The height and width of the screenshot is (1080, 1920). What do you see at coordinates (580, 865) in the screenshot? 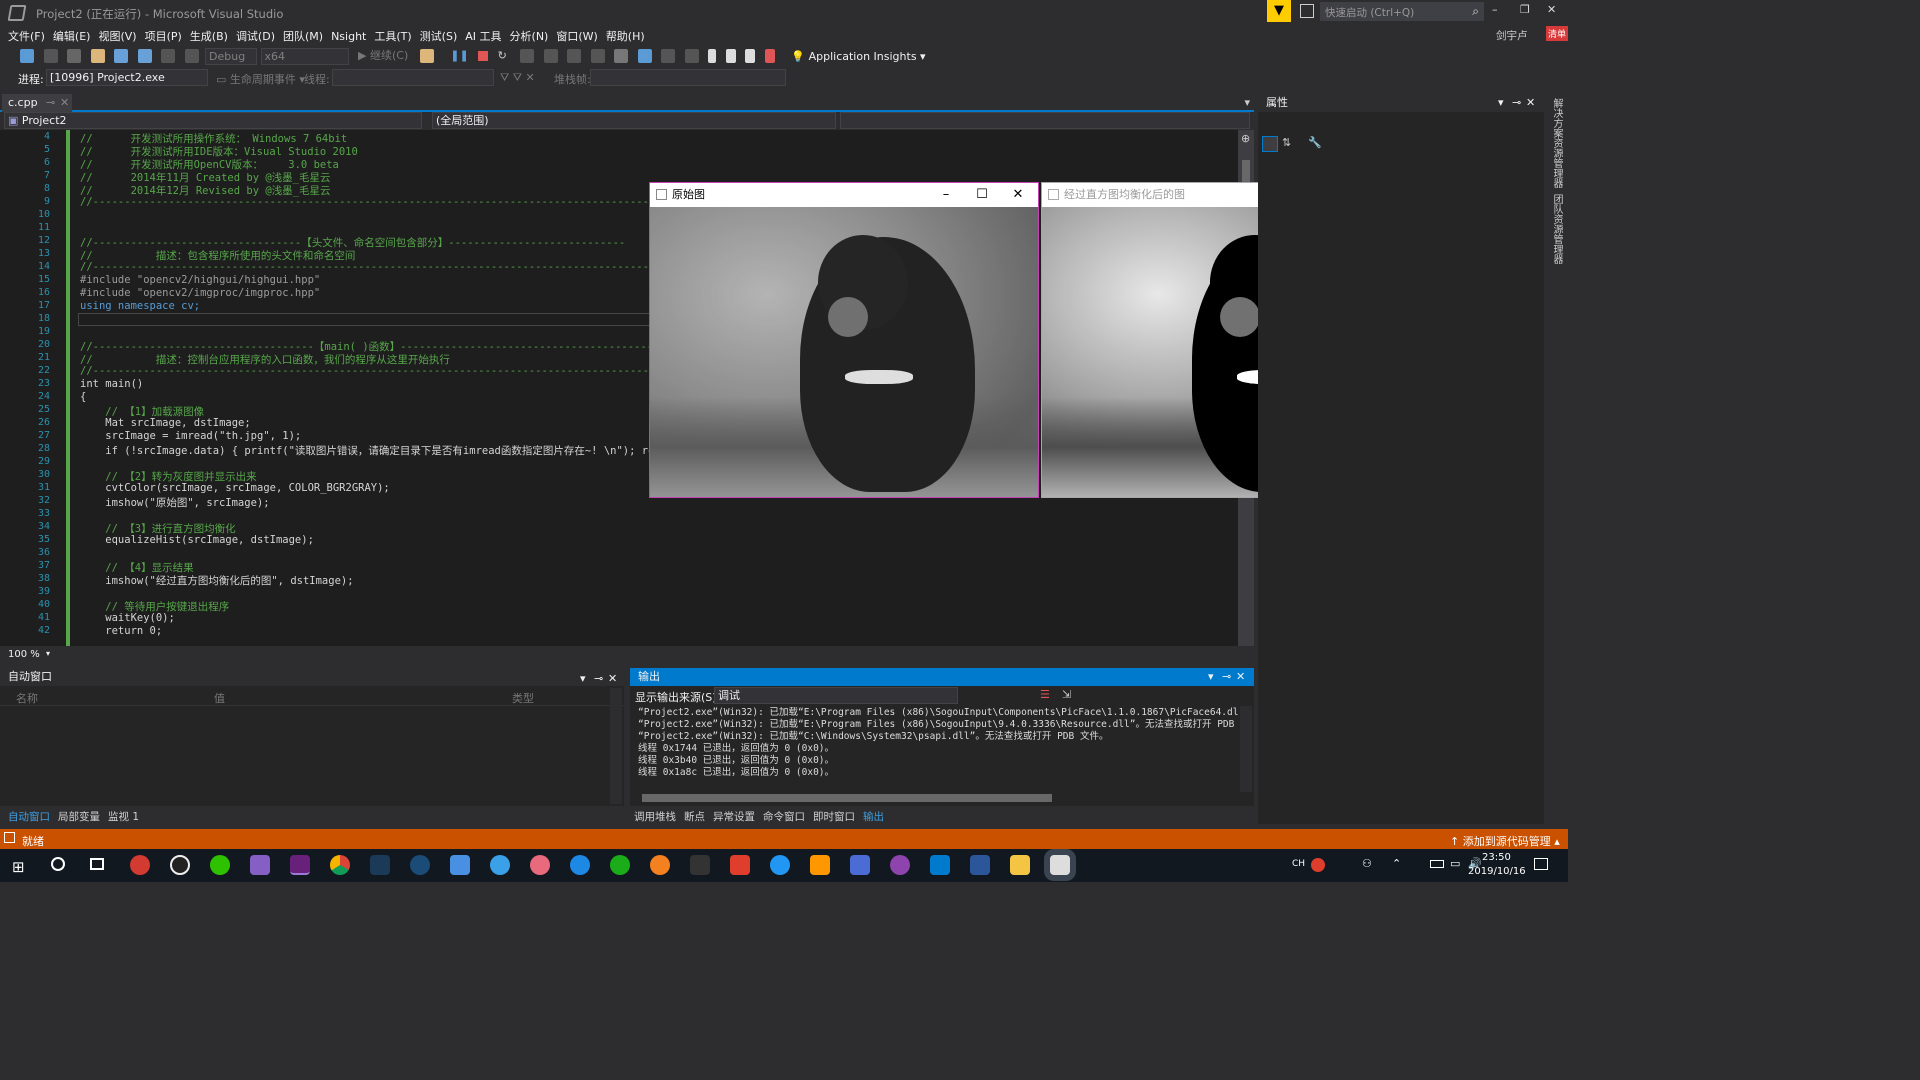
I see `browser-icon` at bounding box center [580, 865].